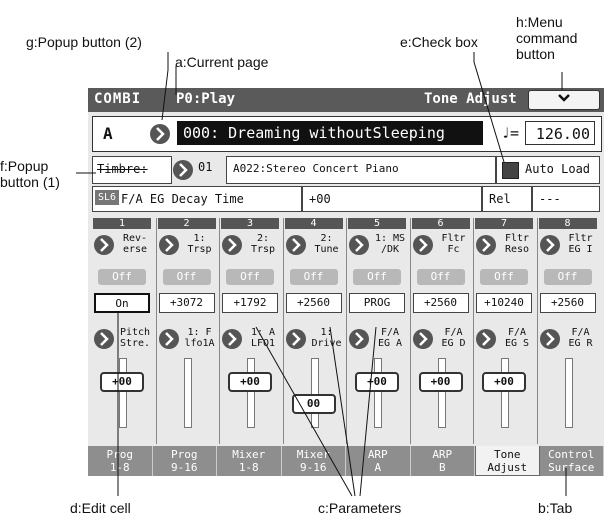 The width and height of the screenshot is (604, 520). I want to click on timbre-number: 01, so click(205, 167).